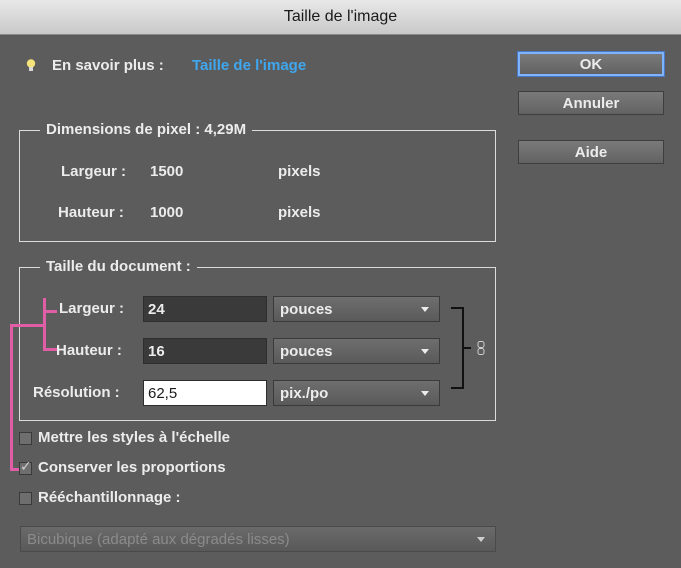 Image resolution: width=681 pixels, height=568 pixels. I want to click on scale-styles-checkbox, so click(25, 438).